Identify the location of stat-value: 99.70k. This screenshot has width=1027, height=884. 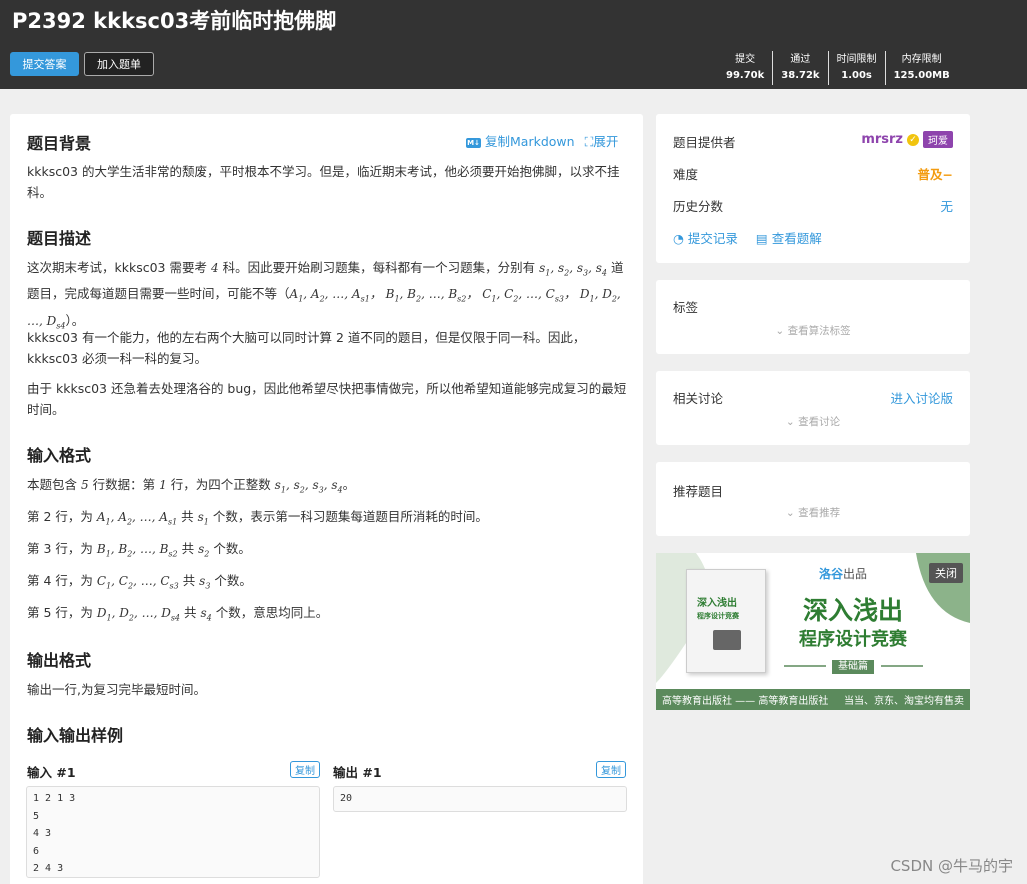
(745, 75).